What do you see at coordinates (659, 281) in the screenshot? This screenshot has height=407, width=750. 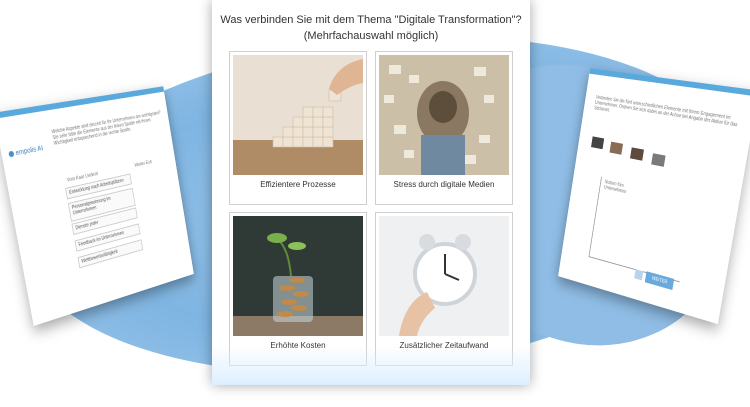 I see `weiter-button: WEITER` at bounding box center [659, 281].